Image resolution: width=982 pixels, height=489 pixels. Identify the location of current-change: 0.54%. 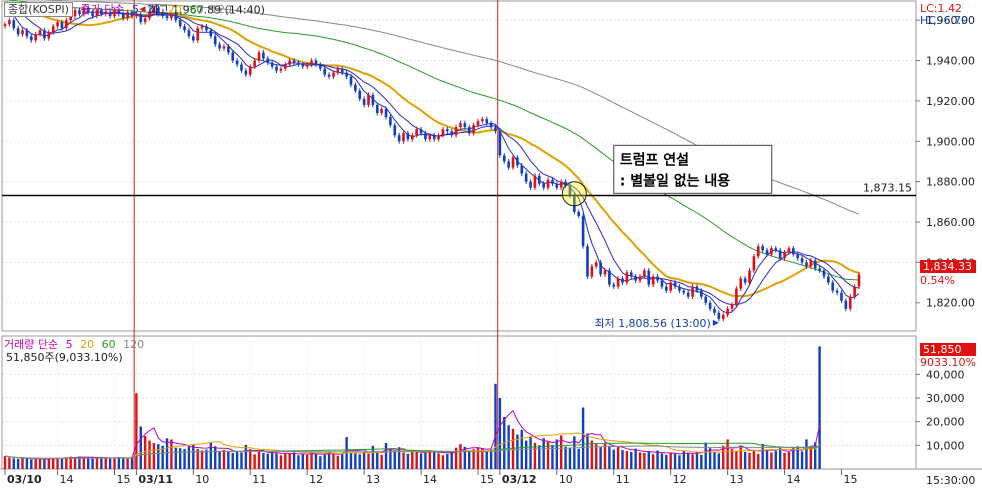
(937, 280).